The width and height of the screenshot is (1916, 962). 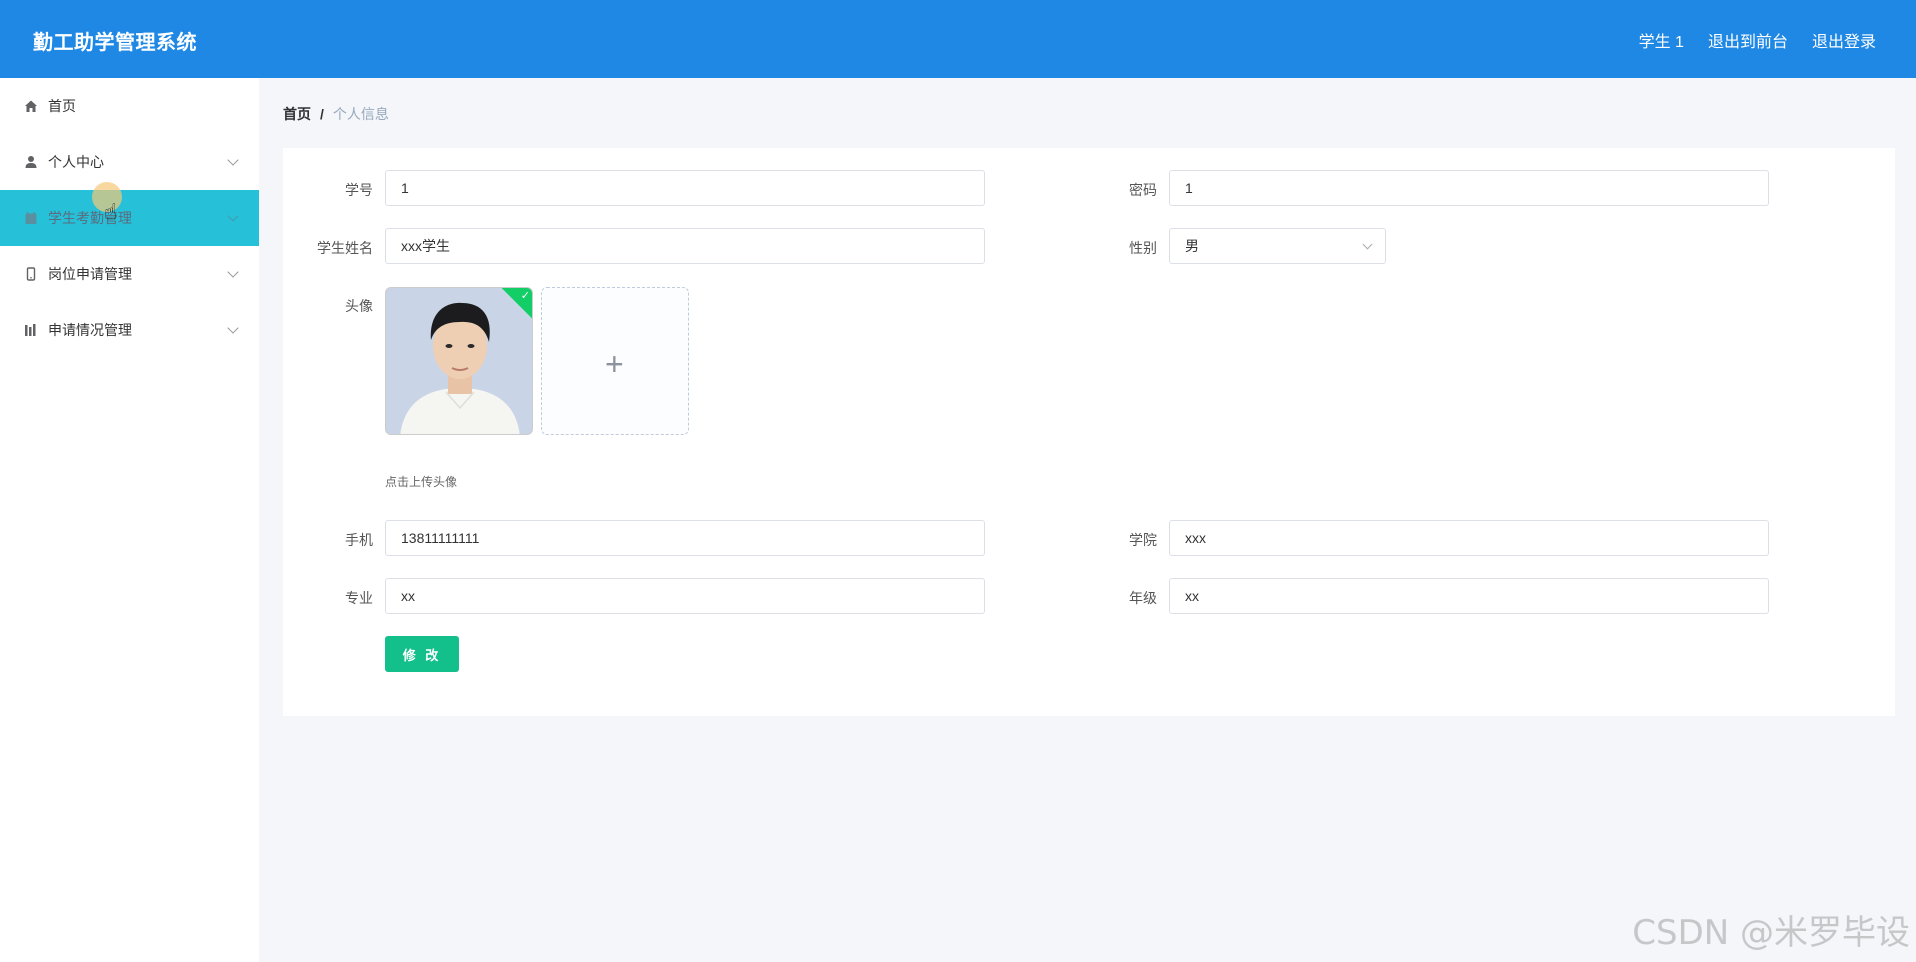 What do you see at coordinates (1143, 190) in the screenshot?
I see `password-label: 密码` at bounding box center [1143, 190].